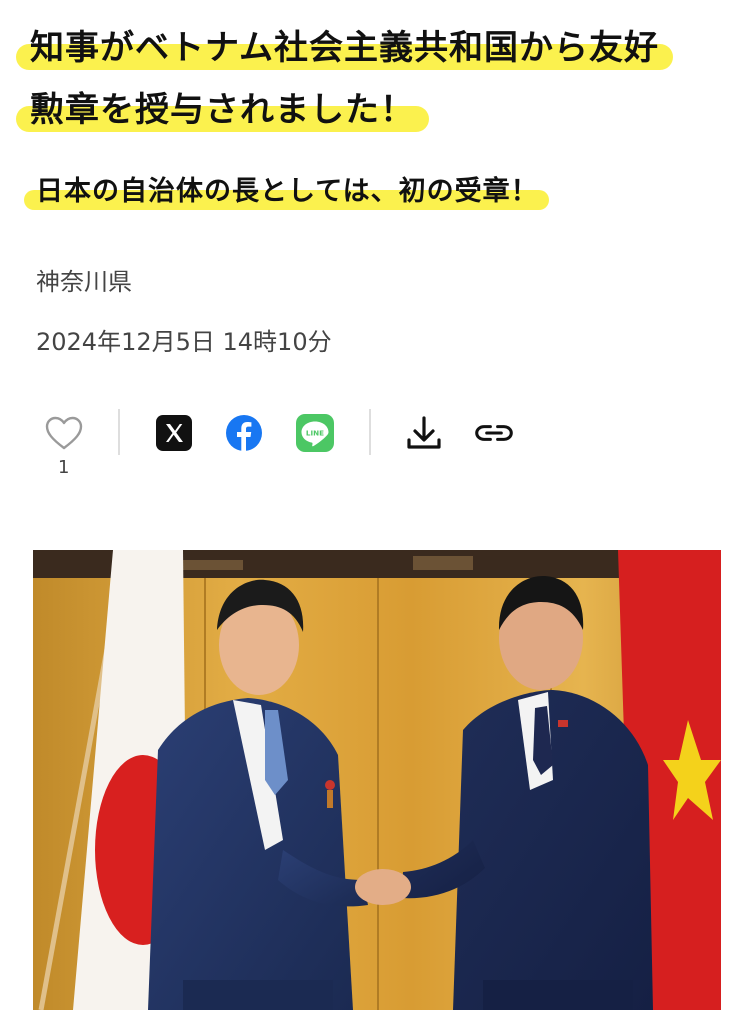 This screenshot has height=1027, width=750. I want to click on line-icon-label: LINE, so click(315, 433).